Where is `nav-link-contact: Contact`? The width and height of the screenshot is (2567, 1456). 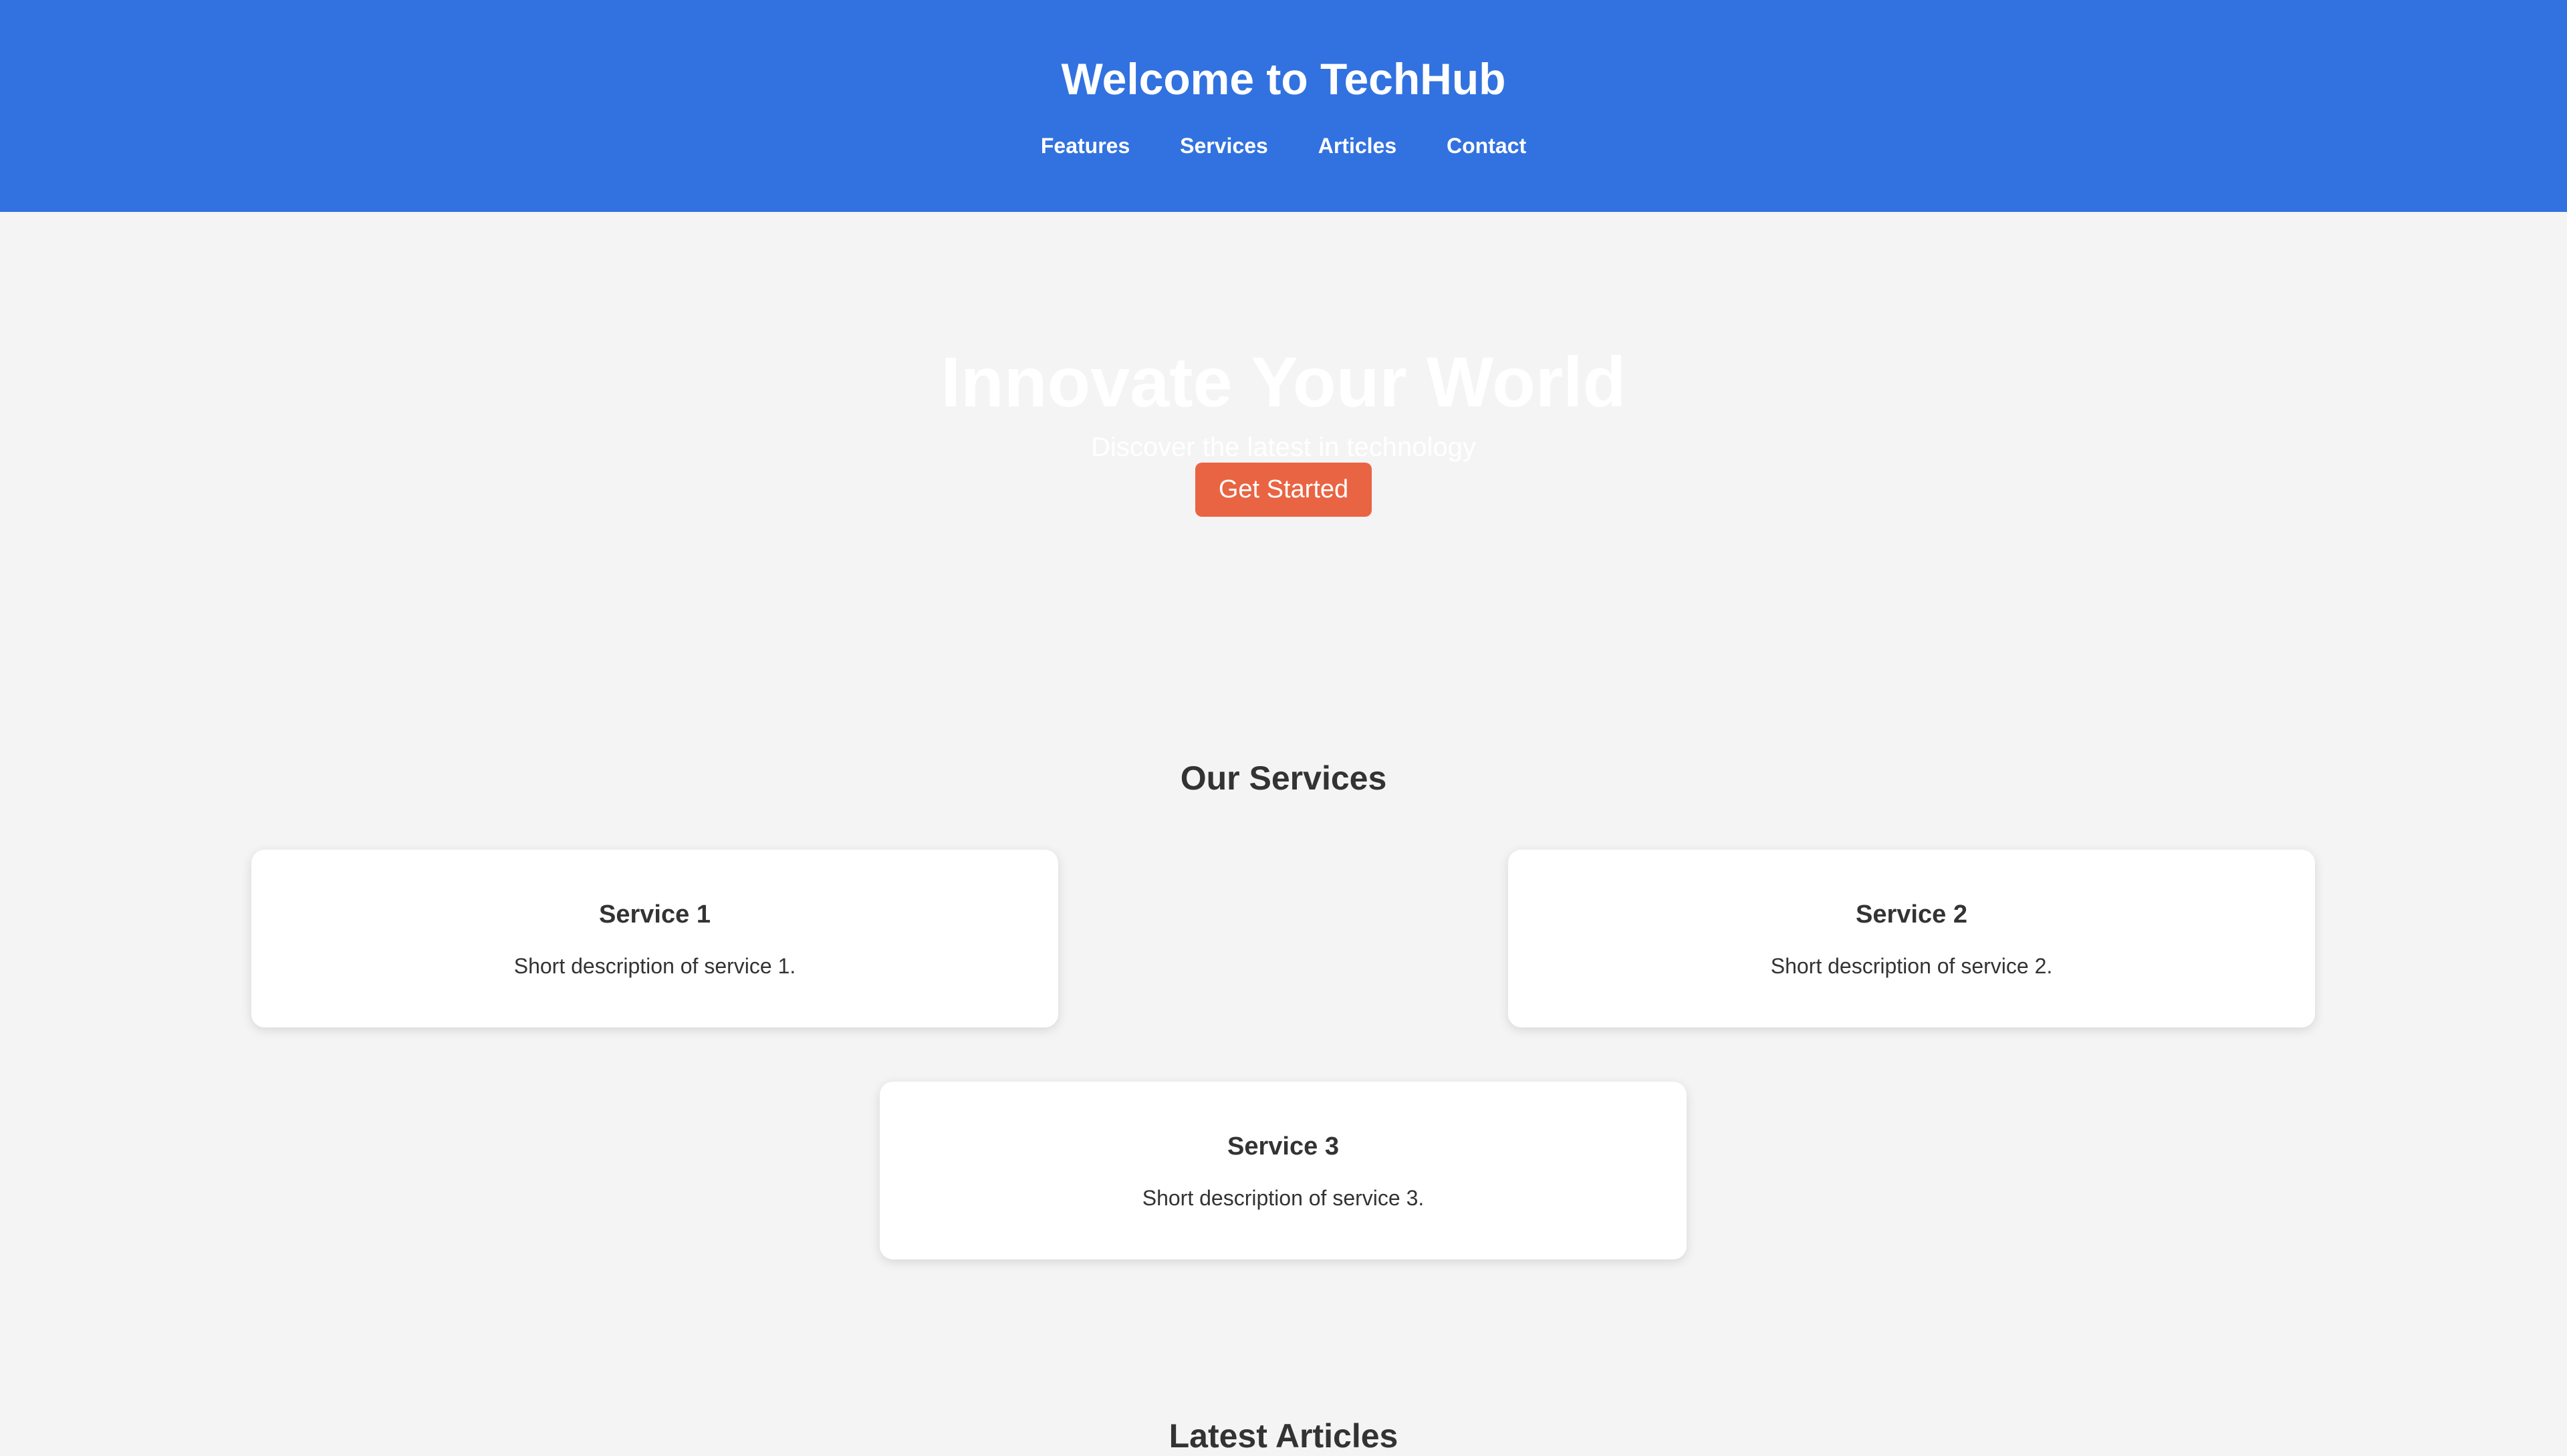 nav-link-contact: Contact is located at coordinates (1486, 145).